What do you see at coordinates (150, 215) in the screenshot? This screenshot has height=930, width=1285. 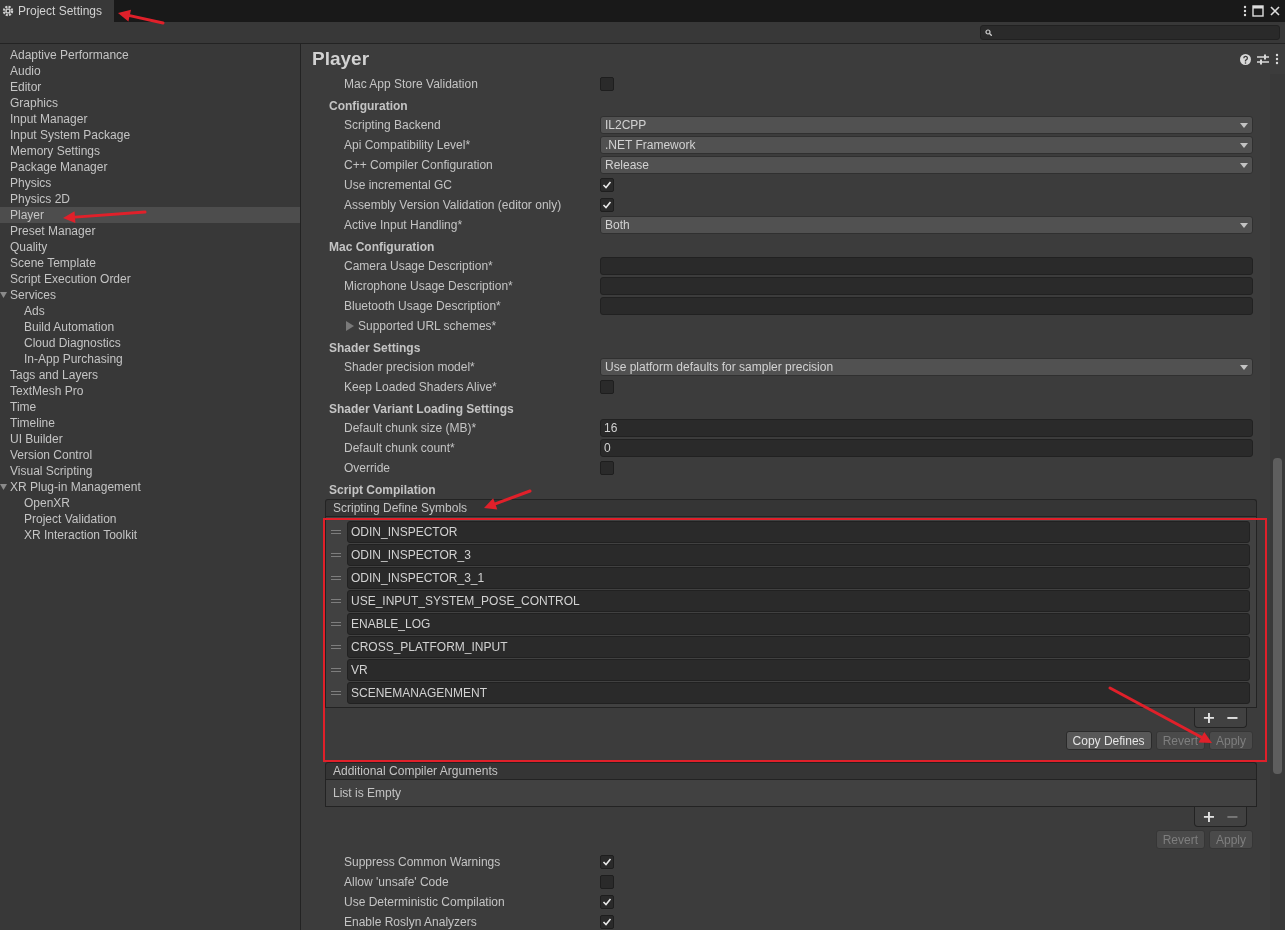 I see `sidebar-item: Player` at bounding box center [150, 215].